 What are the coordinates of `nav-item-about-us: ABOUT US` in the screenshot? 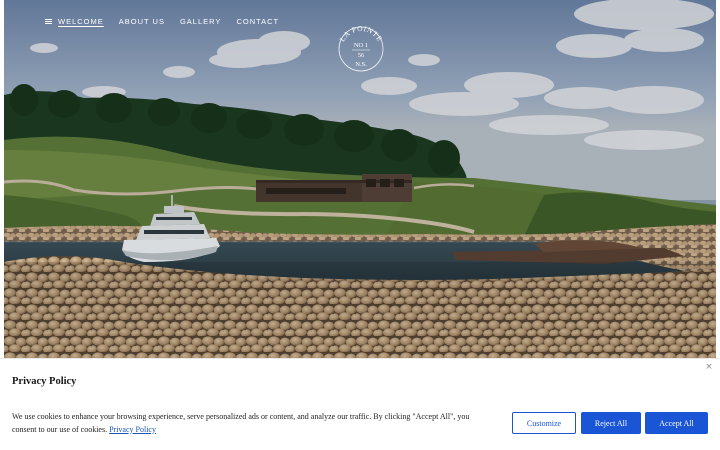 It's located at (142, 21).